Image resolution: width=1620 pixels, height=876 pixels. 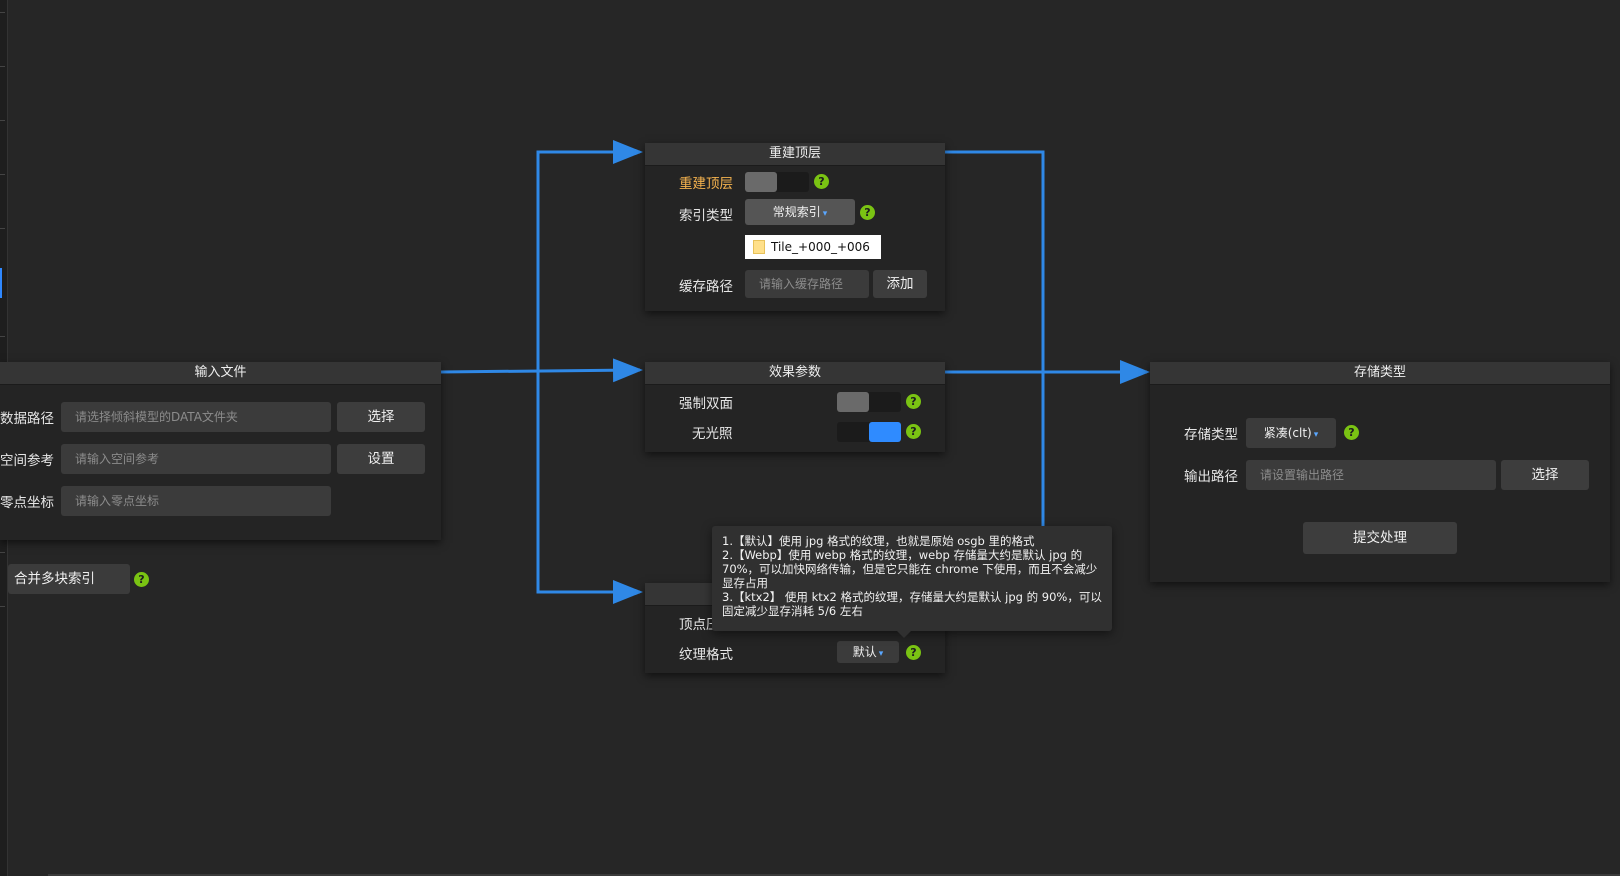 I want to click on rebuild-top-label: 重建顶层, so click(x=706, y=184).